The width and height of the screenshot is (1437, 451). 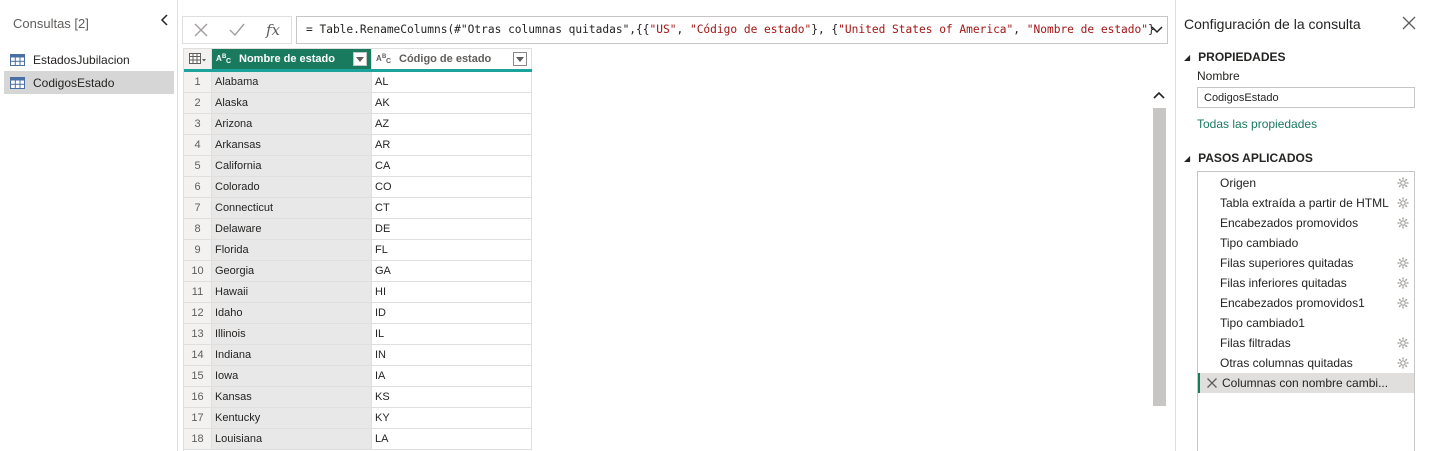 What do you see at coordinates (452, 82) in the screenshot?
I see `cell-codigo-de-estado: AL` at bounding box center [452, 82].